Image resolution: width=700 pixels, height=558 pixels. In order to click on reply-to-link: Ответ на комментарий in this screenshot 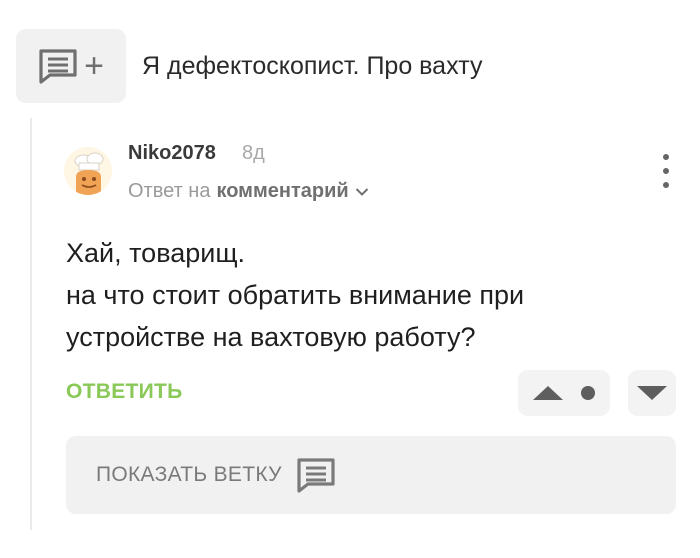, I will do `click(248, 191)`.